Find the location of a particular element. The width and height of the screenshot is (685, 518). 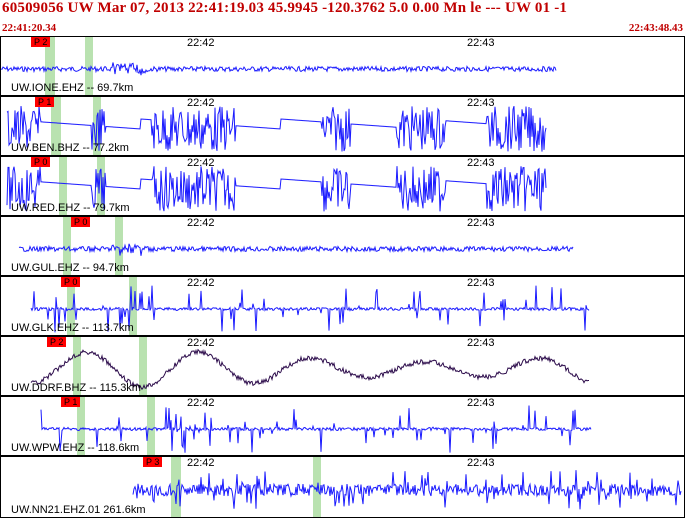

trace-panel: P 1 22:42 22:43 UW.WPW.EHZ -- 118.6km is located at coordinates (342, 426).